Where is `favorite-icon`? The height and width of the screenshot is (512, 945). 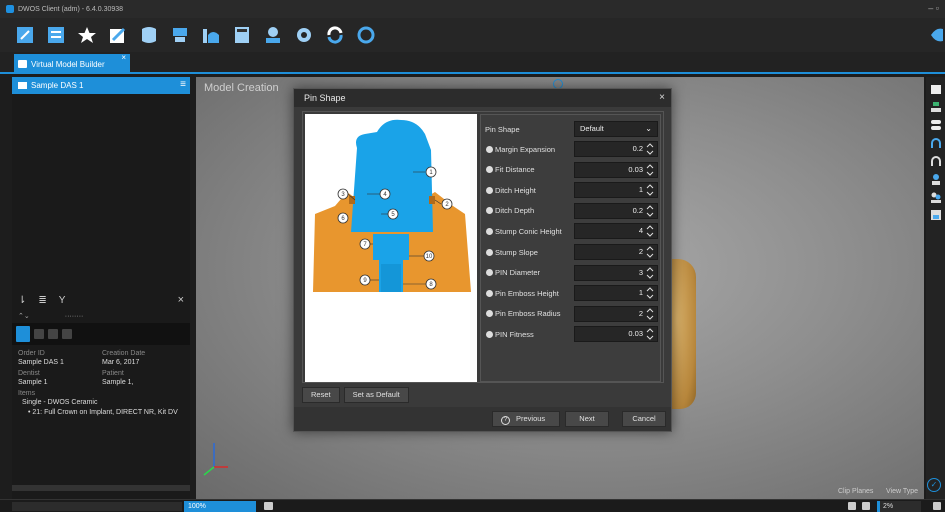 favorite-icon is located at coordinates (87, 35).